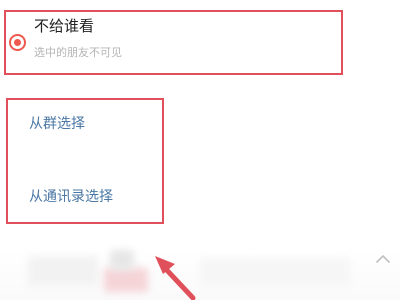  What do you see at coordinates (383, 259) in the screenshot?
I see `chevron-up-icon` at bounding box center [383, 259].